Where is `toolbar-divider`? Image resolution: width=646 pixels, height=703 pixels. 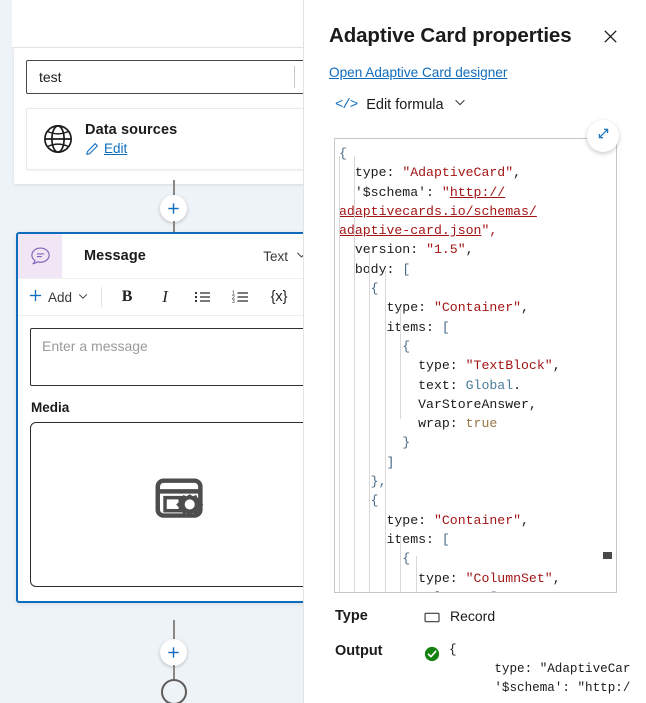 toolbar-divider is located at coordinates (102, 297).